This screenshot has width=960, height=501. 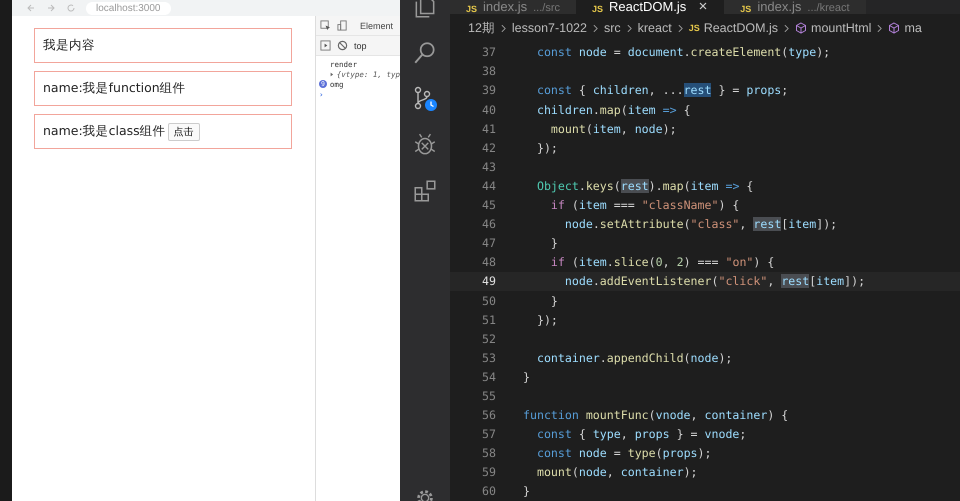 I want to click on line-number: 58, so click(x=488, y=453).